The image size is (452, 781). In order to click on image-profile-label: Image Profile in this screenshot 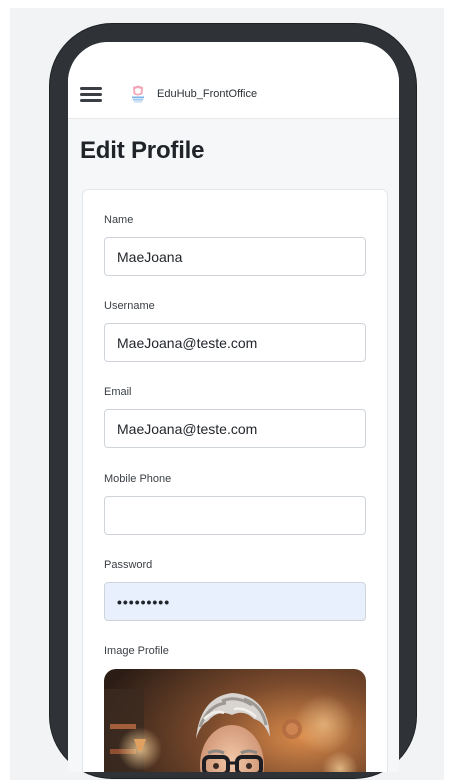, I will do `click(136, 651)`.